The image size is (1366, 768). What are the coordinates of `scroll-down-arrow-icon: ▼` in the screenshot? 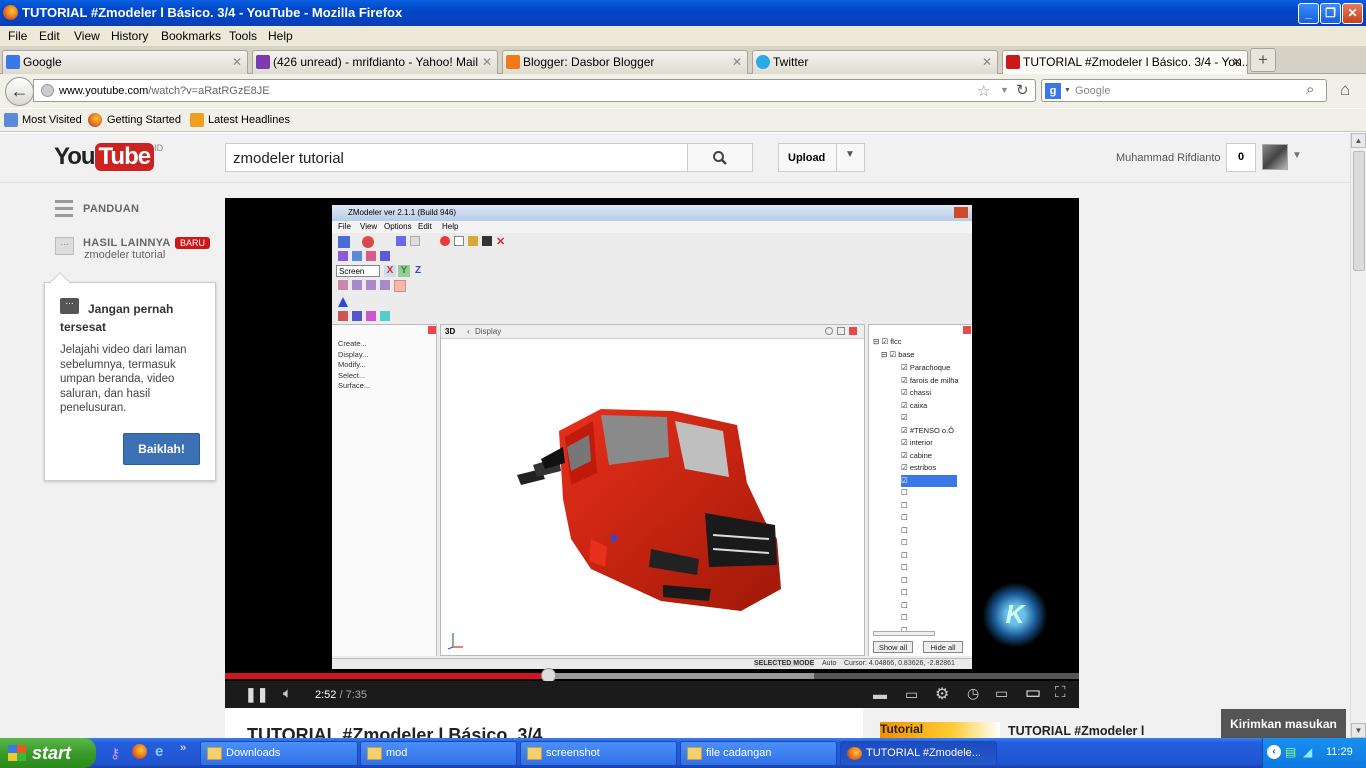 It's located at (1358, 730).